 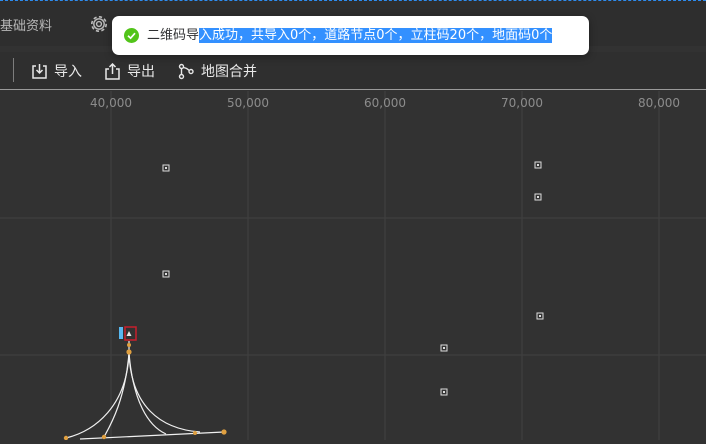 I want to click on merge-icon, so click(x=186, y=71).